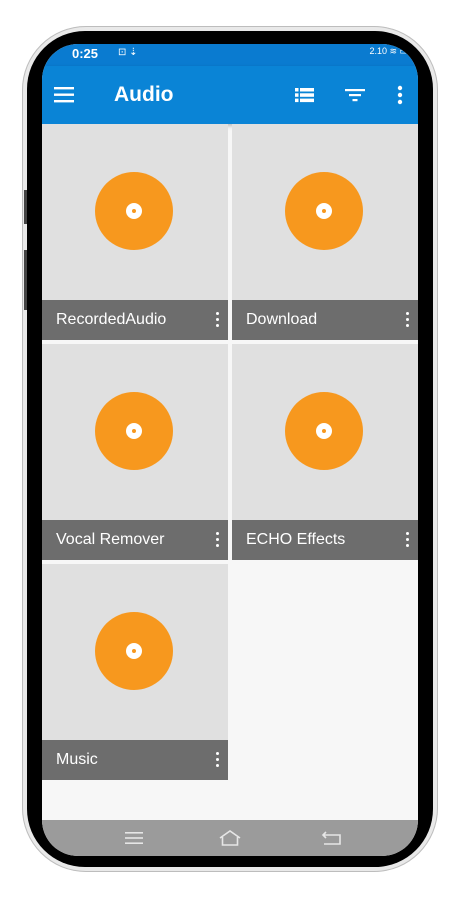 Image resolution: width=460 pixels, height=900 pixels. I want to click on folder-tile: Download, so click(325, 232).